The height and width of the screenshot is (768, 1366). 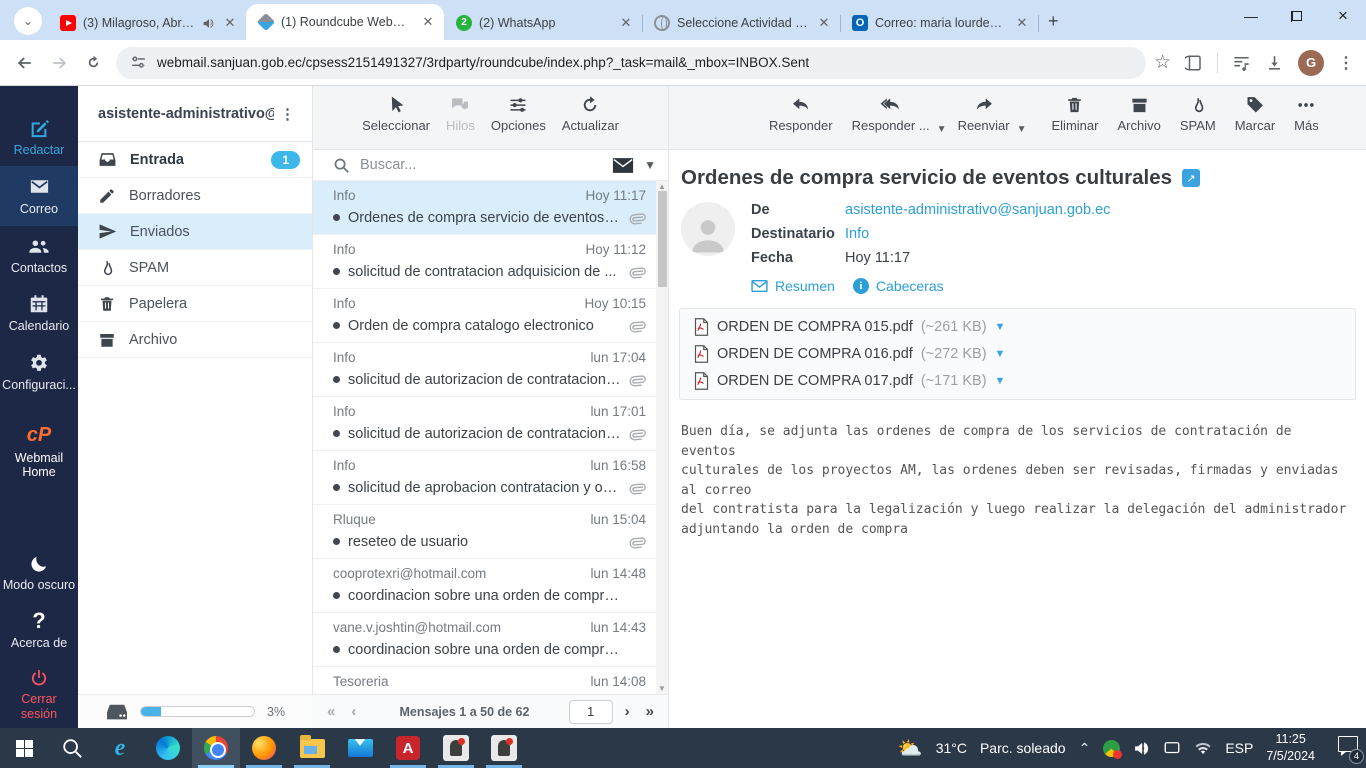 What do you see at coordinates (216, 748) in the screenshot?
I see `taskbar-chrome-icon` at bounding box center [216, 748].